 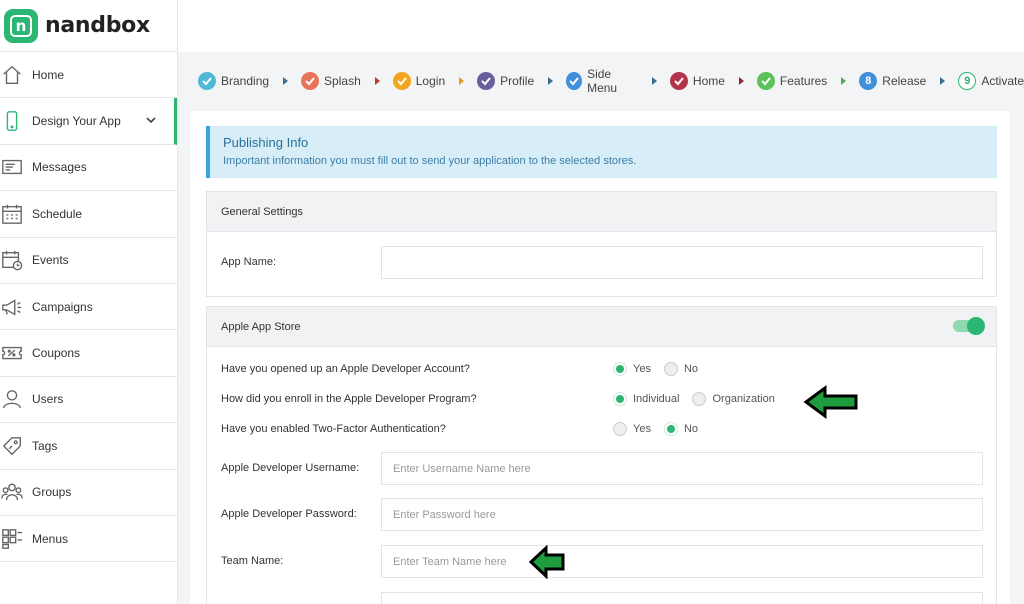 What do you see at coordinates (88, 75) in the screenshot?
I see `sidebar-item-home: Home` at bounding box center [88, 75].